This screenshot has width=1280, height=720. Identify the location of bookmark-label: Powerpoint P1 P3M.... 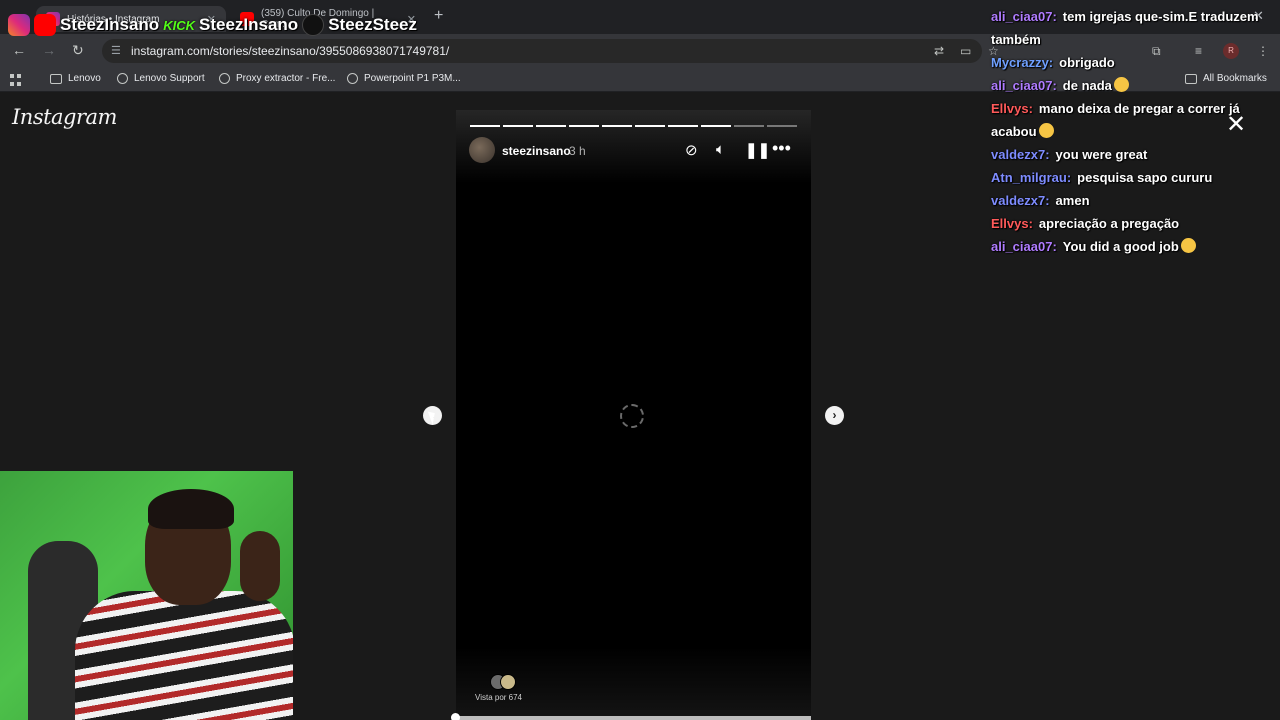
(412, 78).